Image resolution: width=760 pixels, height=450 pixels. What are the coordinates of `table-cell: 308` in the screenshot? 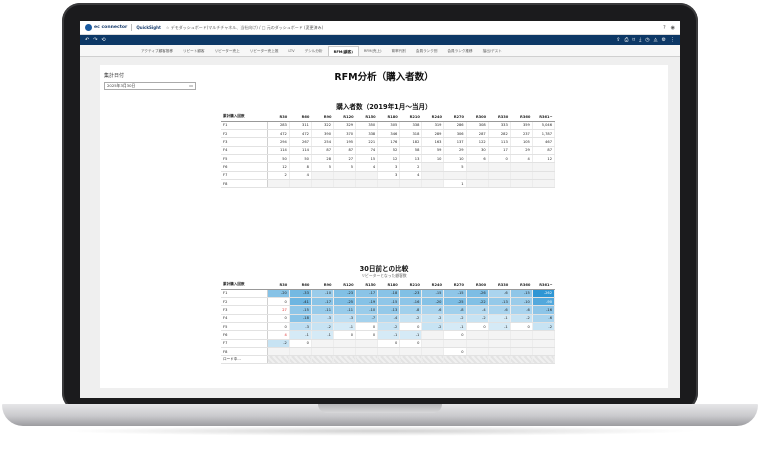 It's located at (477, 126).